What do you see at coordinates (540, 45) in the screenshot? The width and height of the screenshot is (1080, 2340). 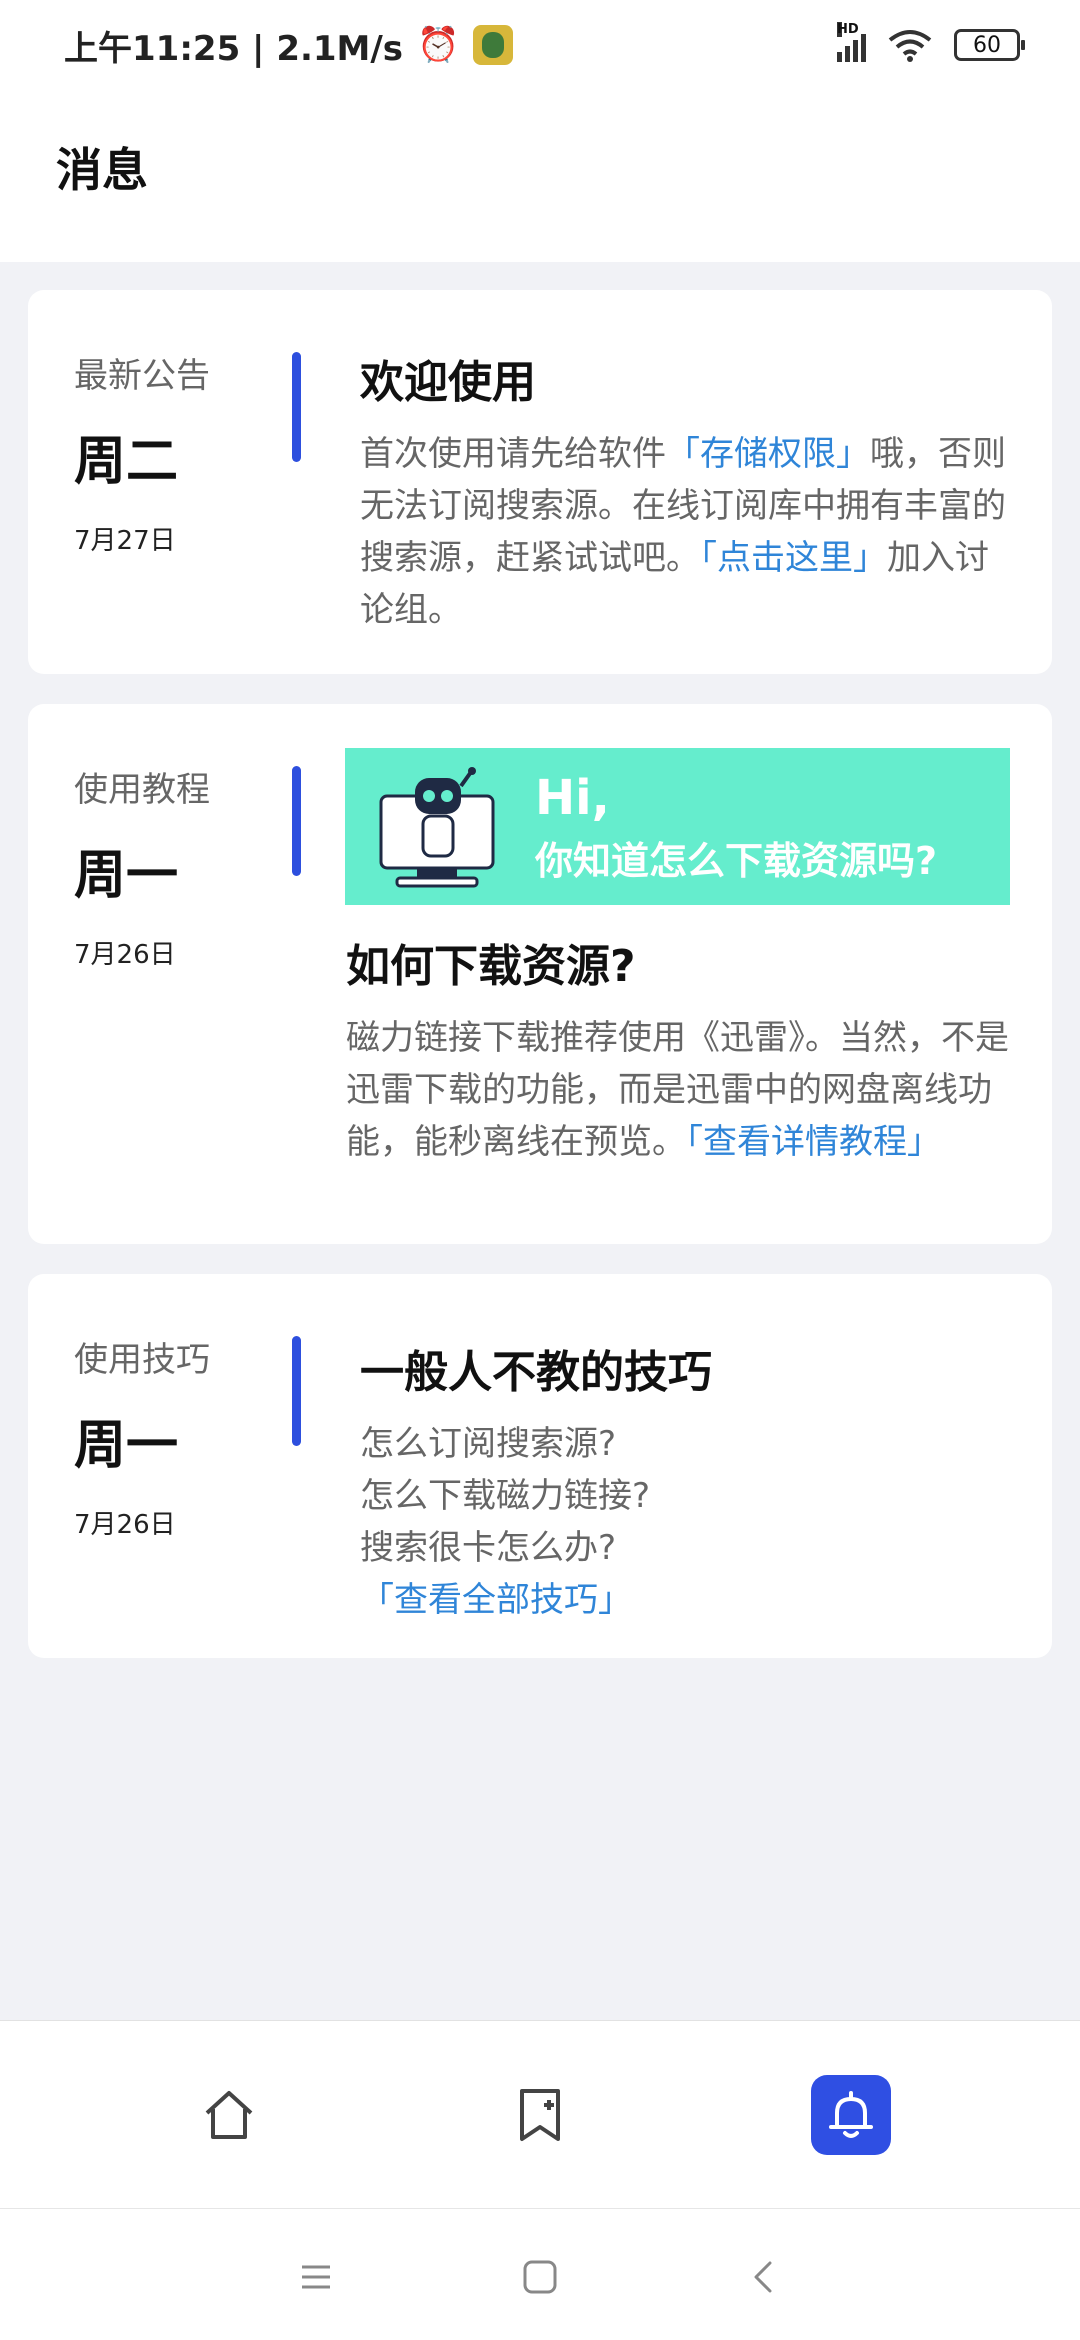 I see `status-bar: 上午11:25 | 2.1M/s ⏰ HD 60` at bounding box center [540, 45].